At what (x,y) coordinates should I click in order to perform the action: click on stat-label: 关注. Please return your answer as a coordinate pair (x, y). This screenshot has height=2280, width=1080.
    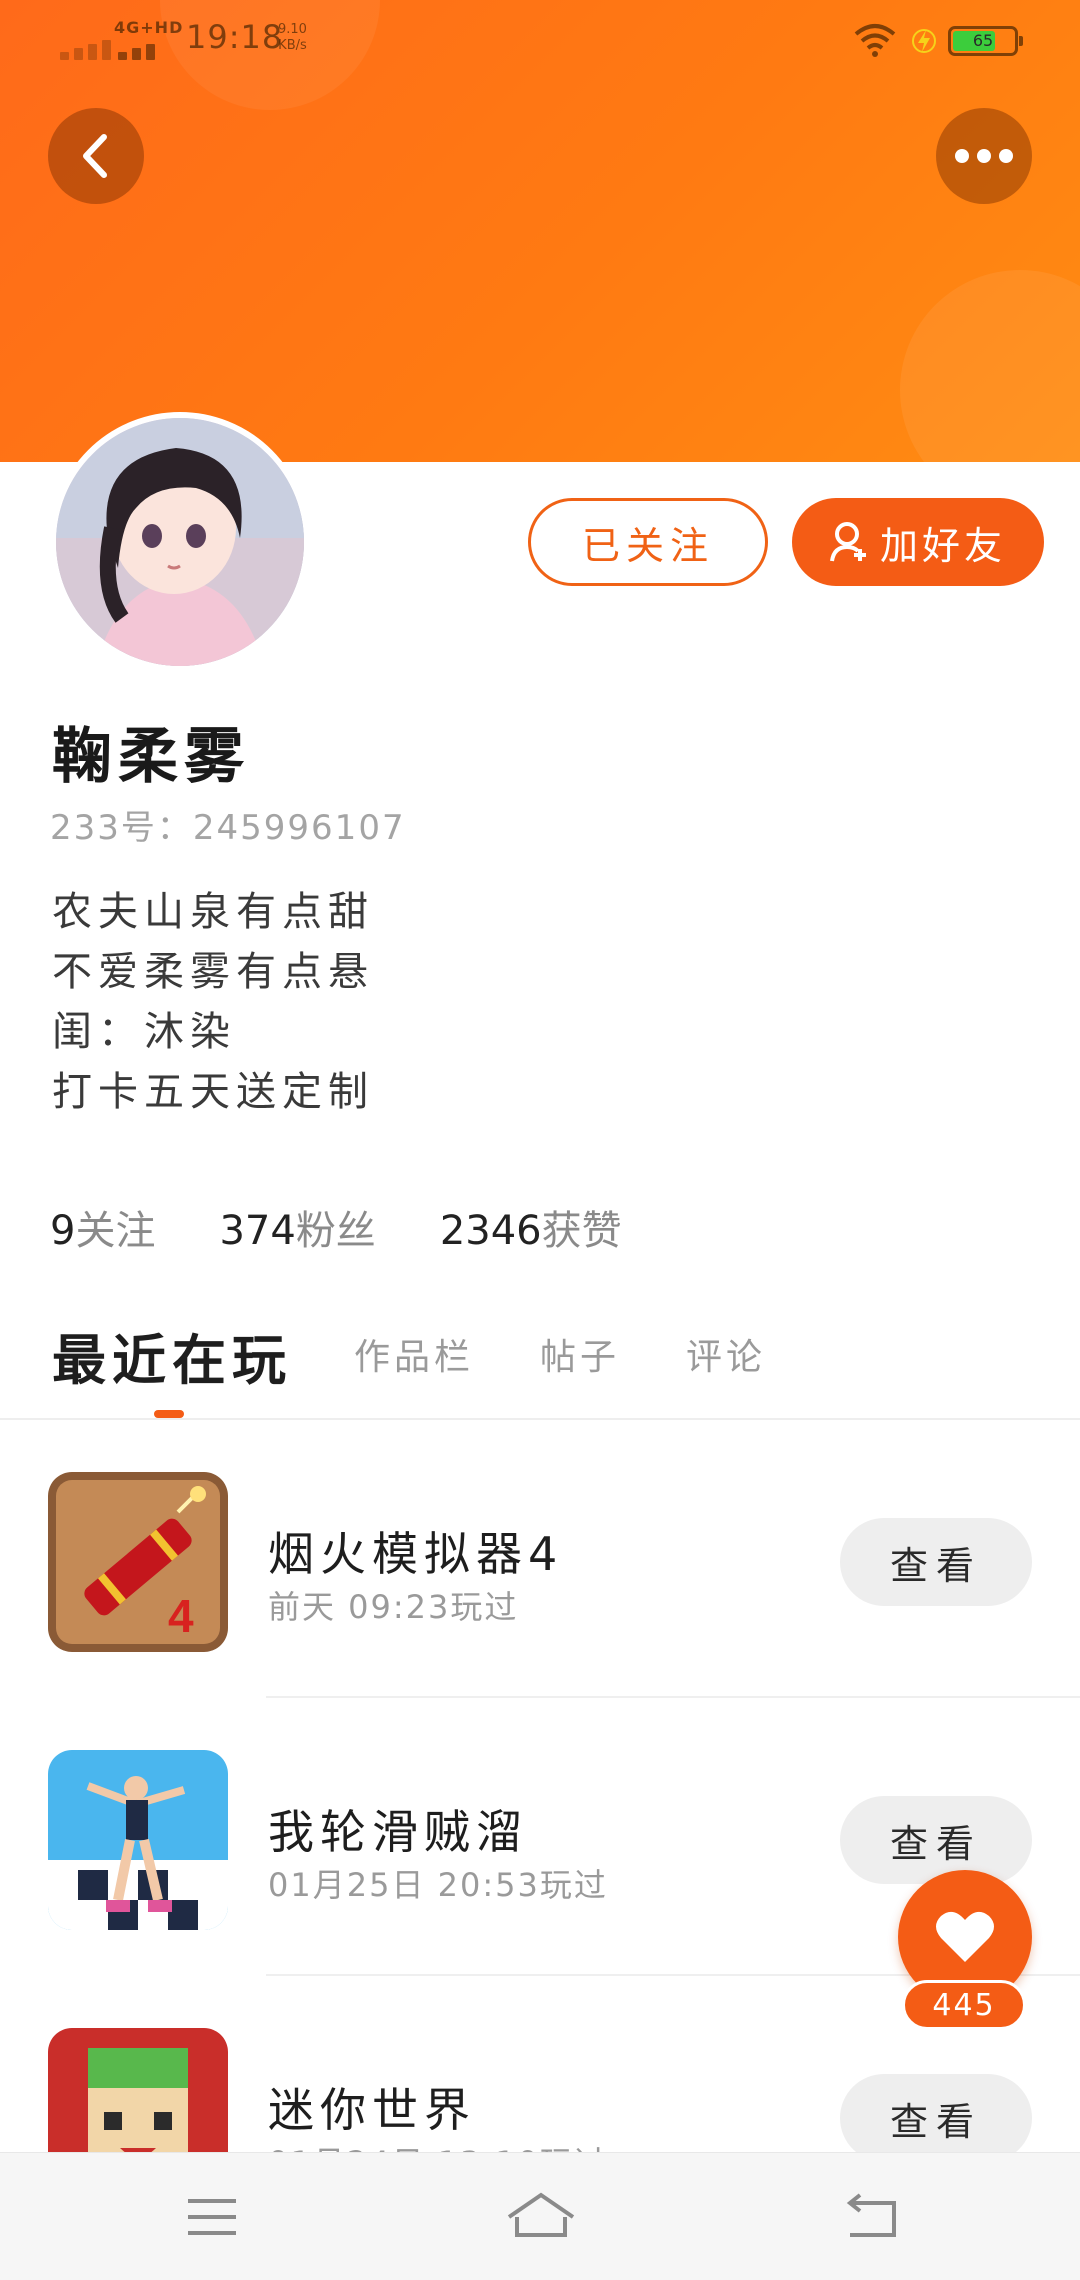
    Looking at the image, I should click on (115, 1231).